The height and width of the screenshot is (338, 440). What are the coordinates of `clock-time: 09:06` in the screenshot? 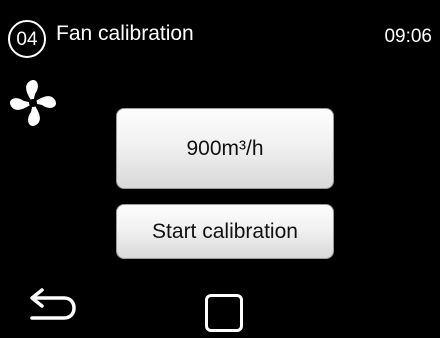 It's located at (408, 36).